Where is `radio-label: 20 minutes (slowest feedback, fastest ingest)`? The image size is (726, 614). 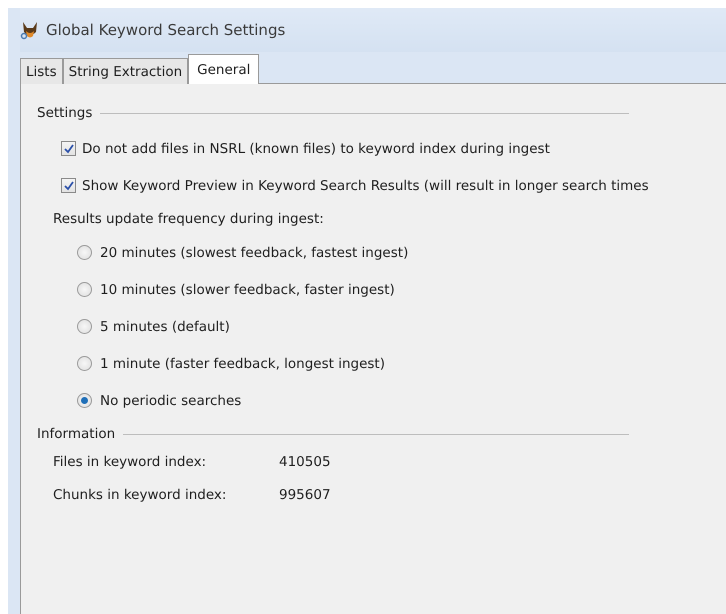
radio-label: 20 minutes (slowest feedback, fastest ingest) is located at coordinates (254, 252).